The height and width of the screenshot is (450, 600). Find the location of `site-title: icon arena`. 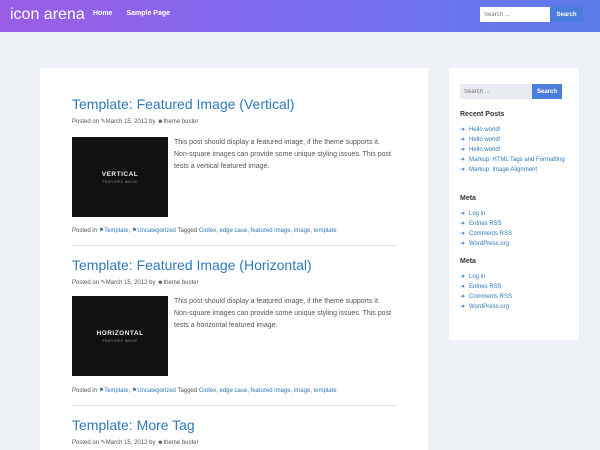

site-title: icon arena is located at coordinates (47, 15).